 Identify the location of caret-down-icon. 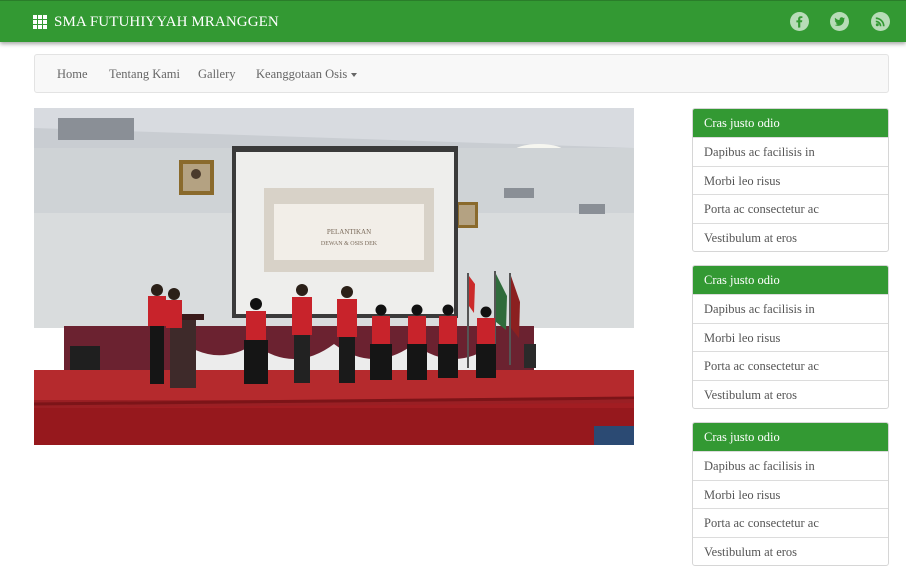
(354, 75).